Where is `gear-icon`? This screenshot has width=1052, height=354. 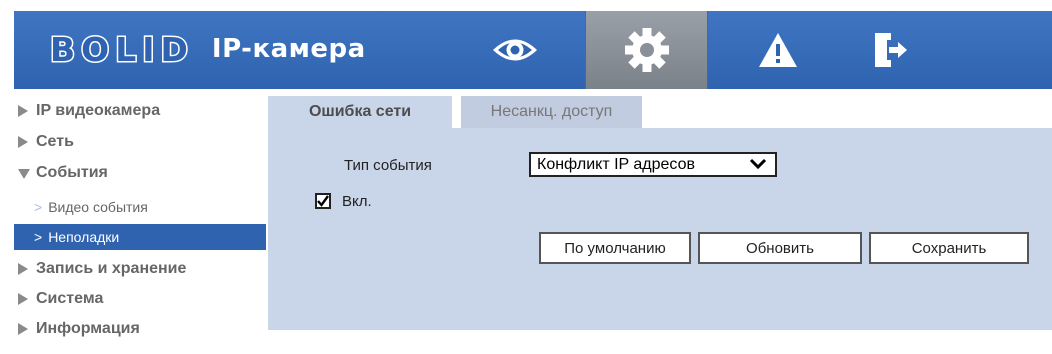 gear-icon is located at coordinates (646, 50).